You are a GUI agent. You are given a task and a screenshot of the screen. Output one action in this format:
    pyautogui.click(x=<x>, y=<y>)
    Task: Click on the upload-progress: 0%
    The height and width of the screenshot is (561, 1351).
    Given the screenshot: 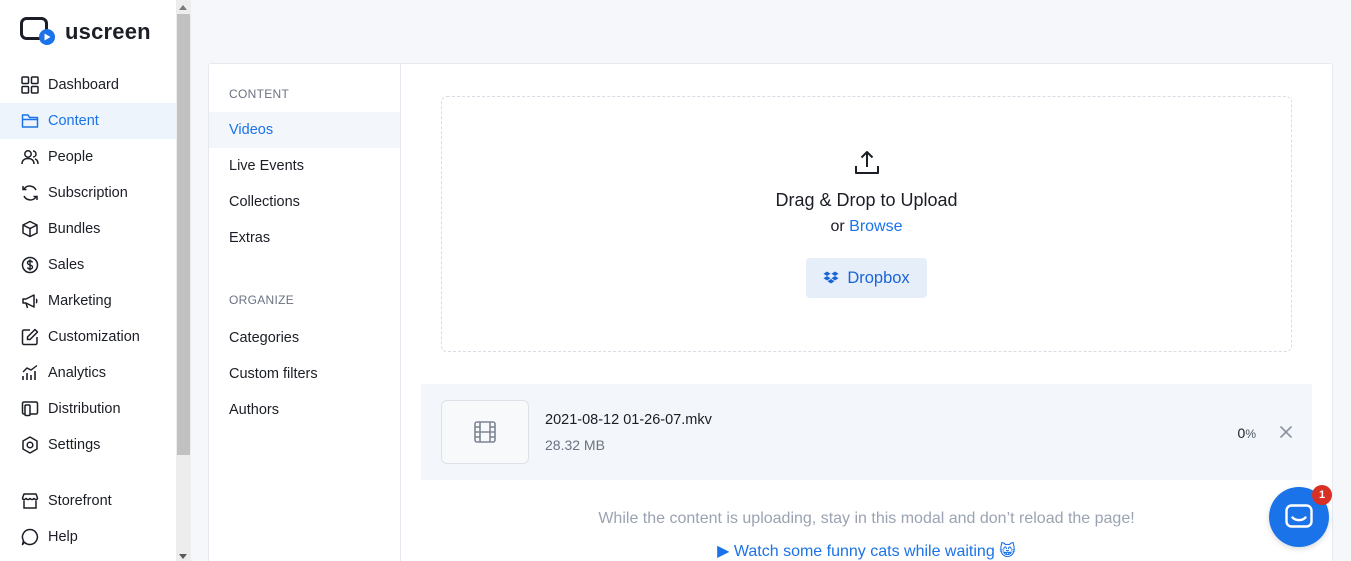 What is the action you would take?
    pyautogui.click(x=1247, y=433)
    